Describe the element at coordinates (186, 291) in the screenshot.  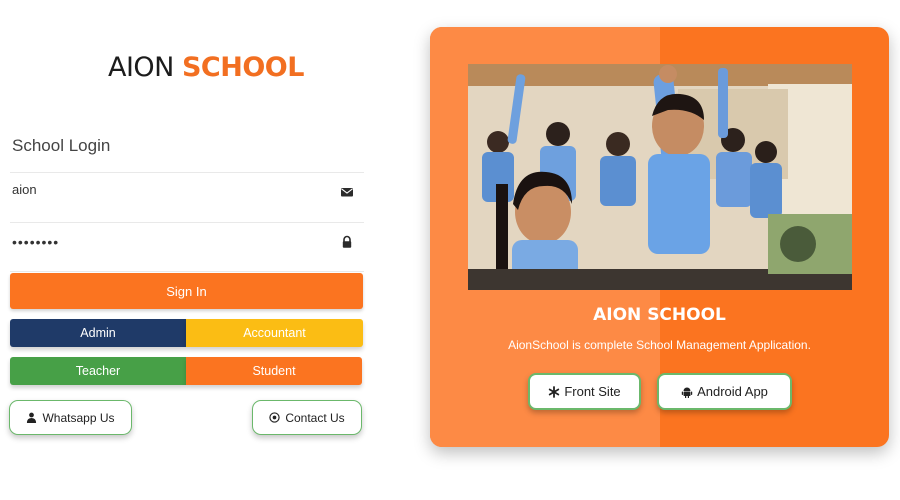
I see `sign-in-button: Sign In` at that location.